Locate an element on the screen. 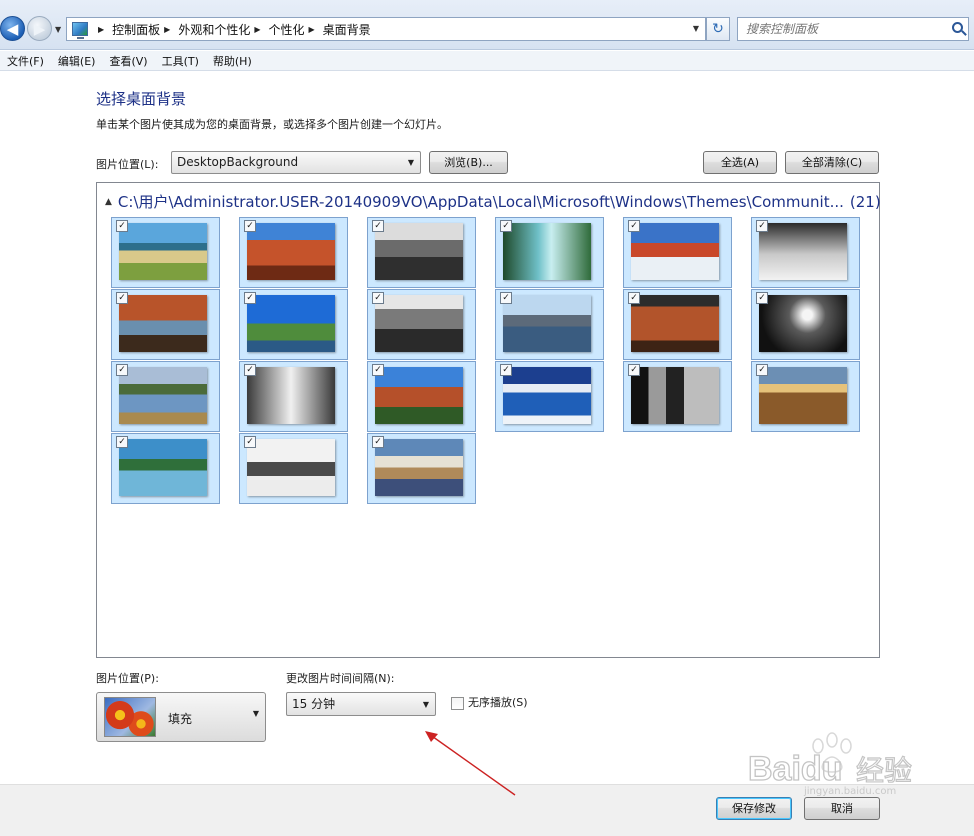 The width and height of the screenshot is (974, 836). refresh-button: ↻ is located at coordinates (718, 29).